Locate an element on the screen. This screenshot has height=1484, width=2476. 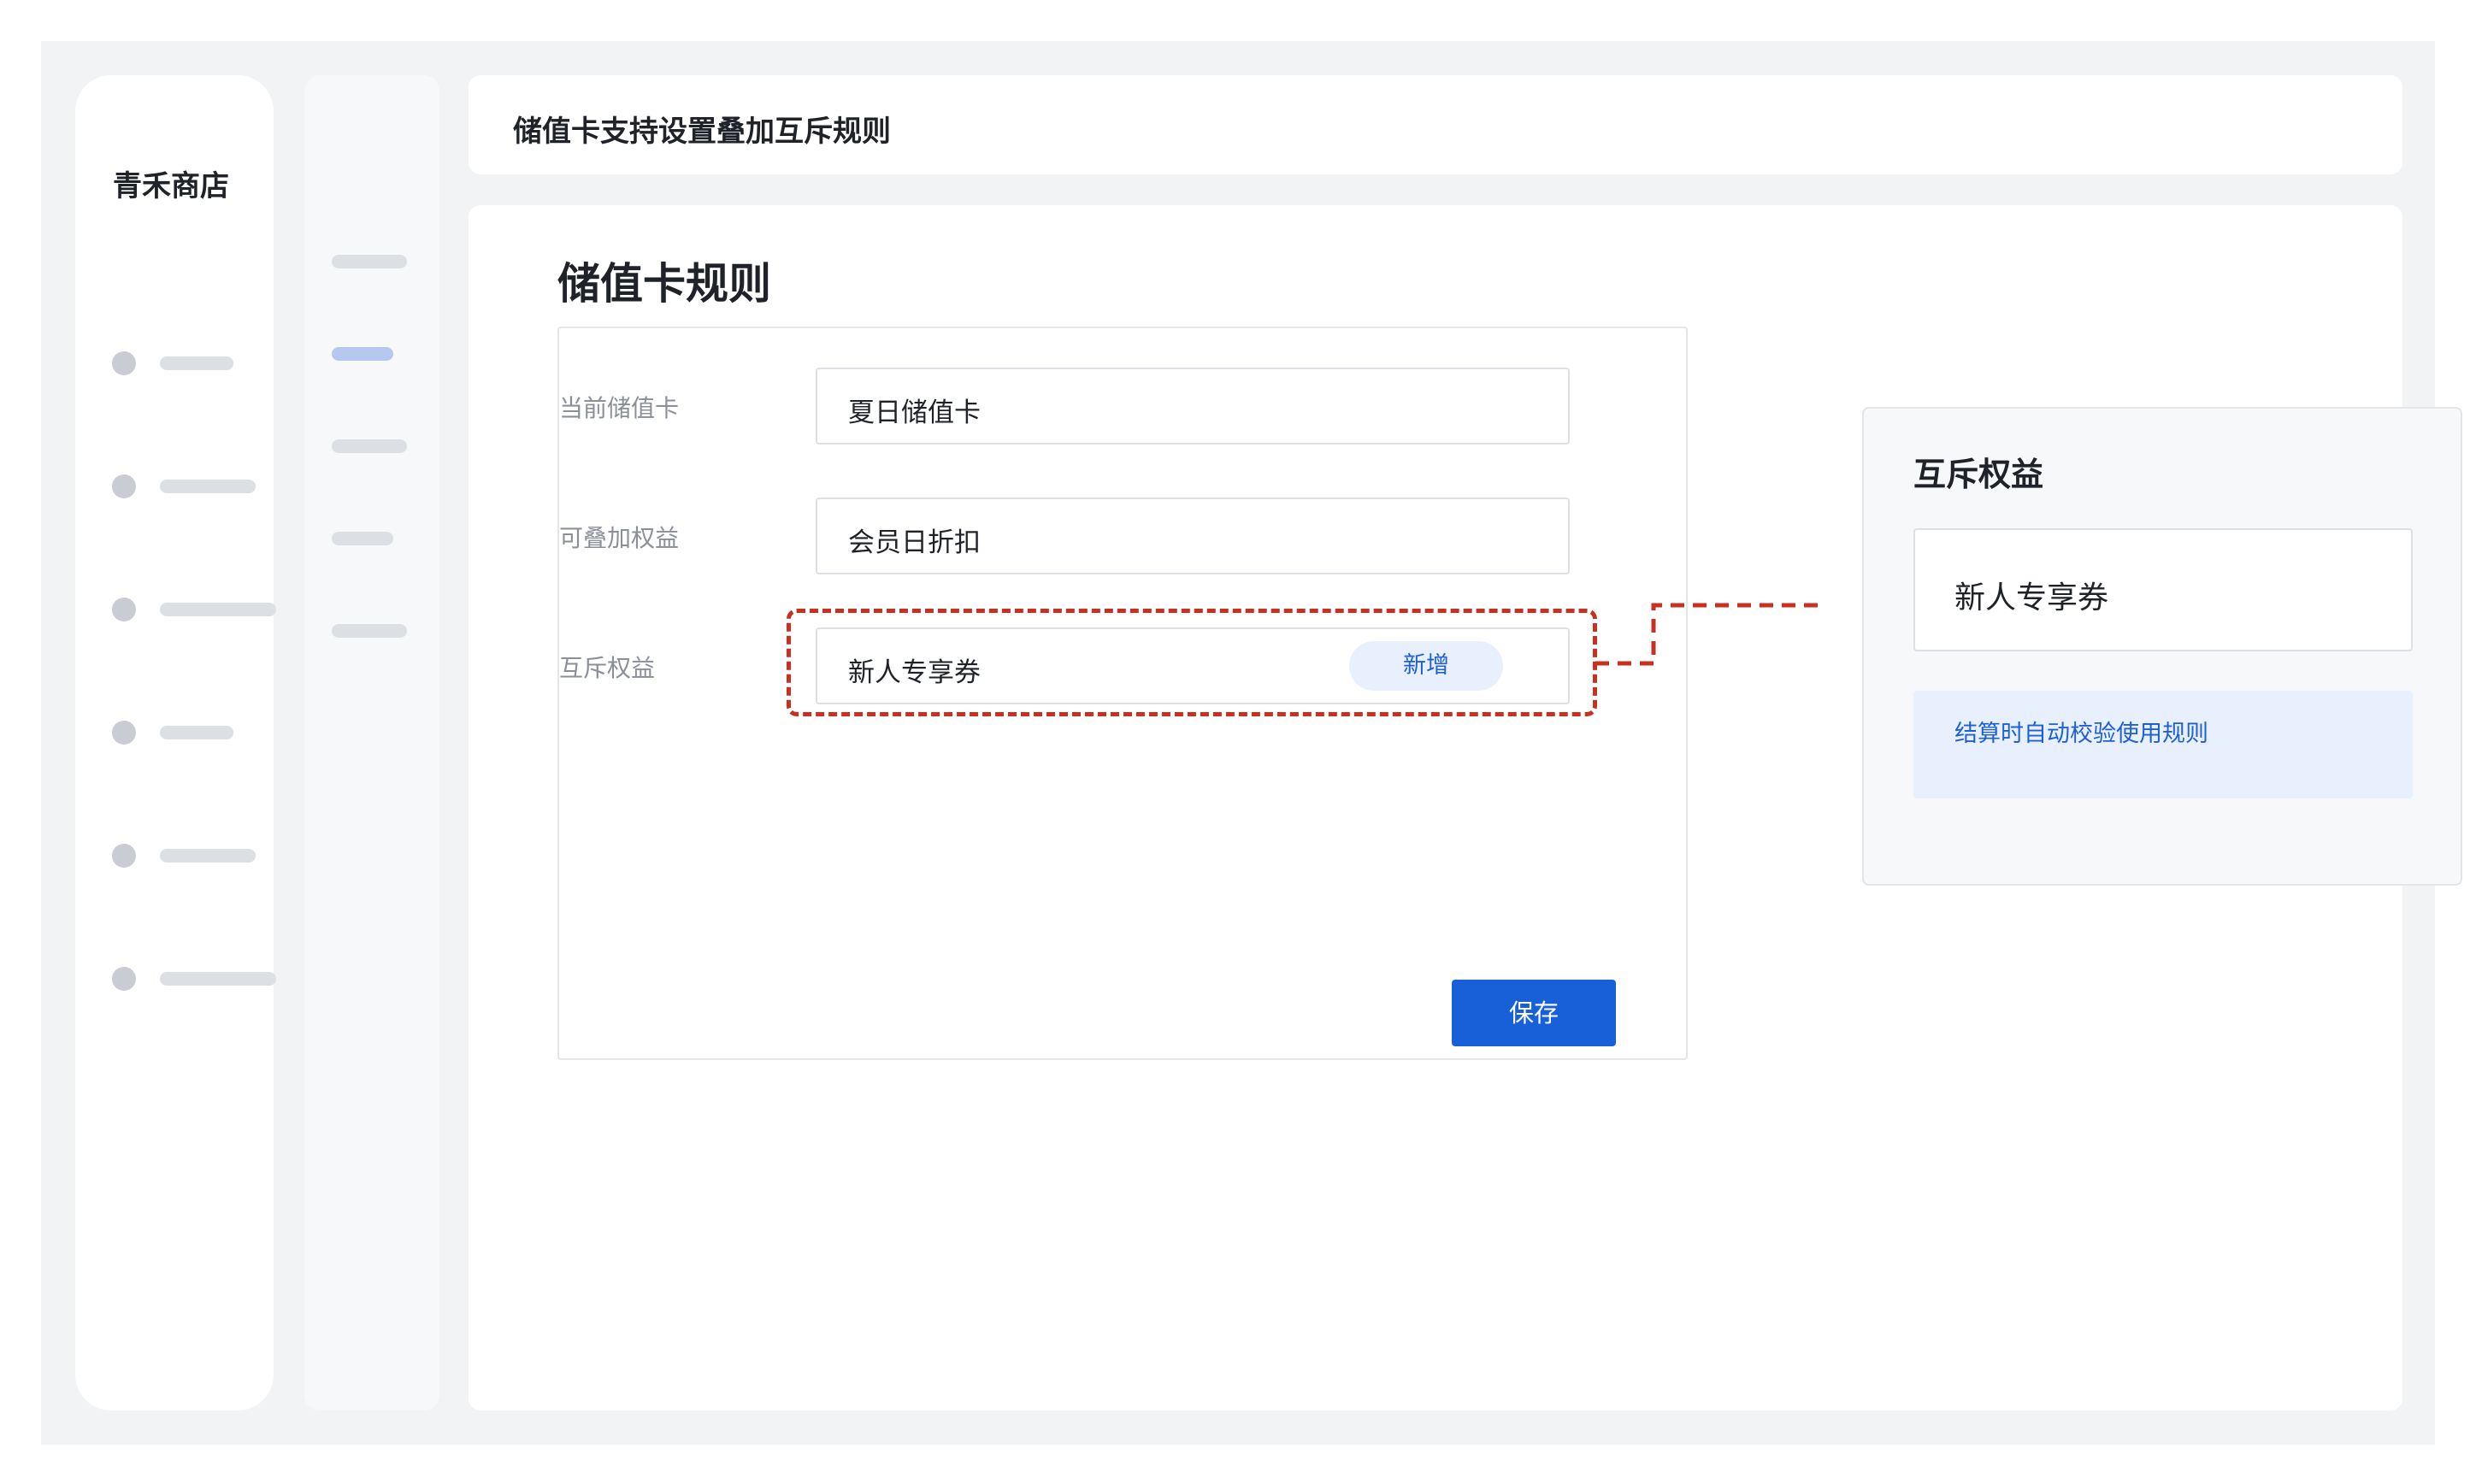
secondary-nav is located at coordinates (371, 742).